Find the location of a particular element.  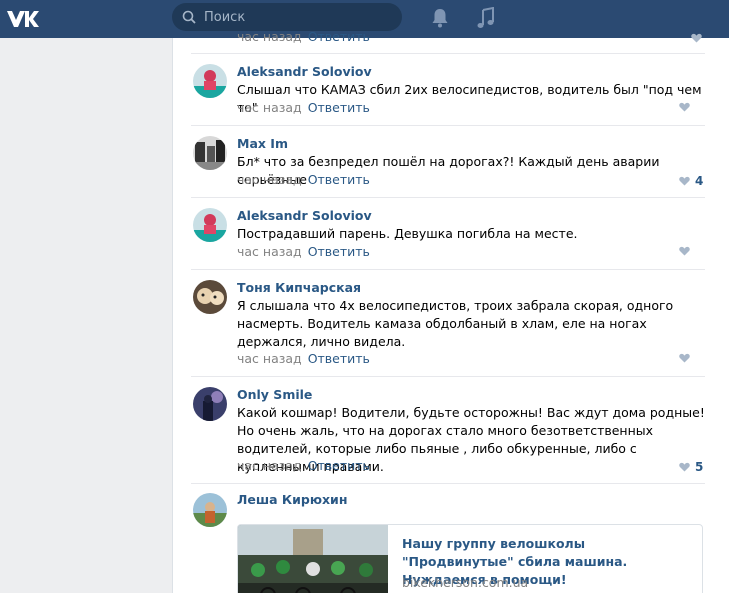

search-box is located at coordinates (287, 17).